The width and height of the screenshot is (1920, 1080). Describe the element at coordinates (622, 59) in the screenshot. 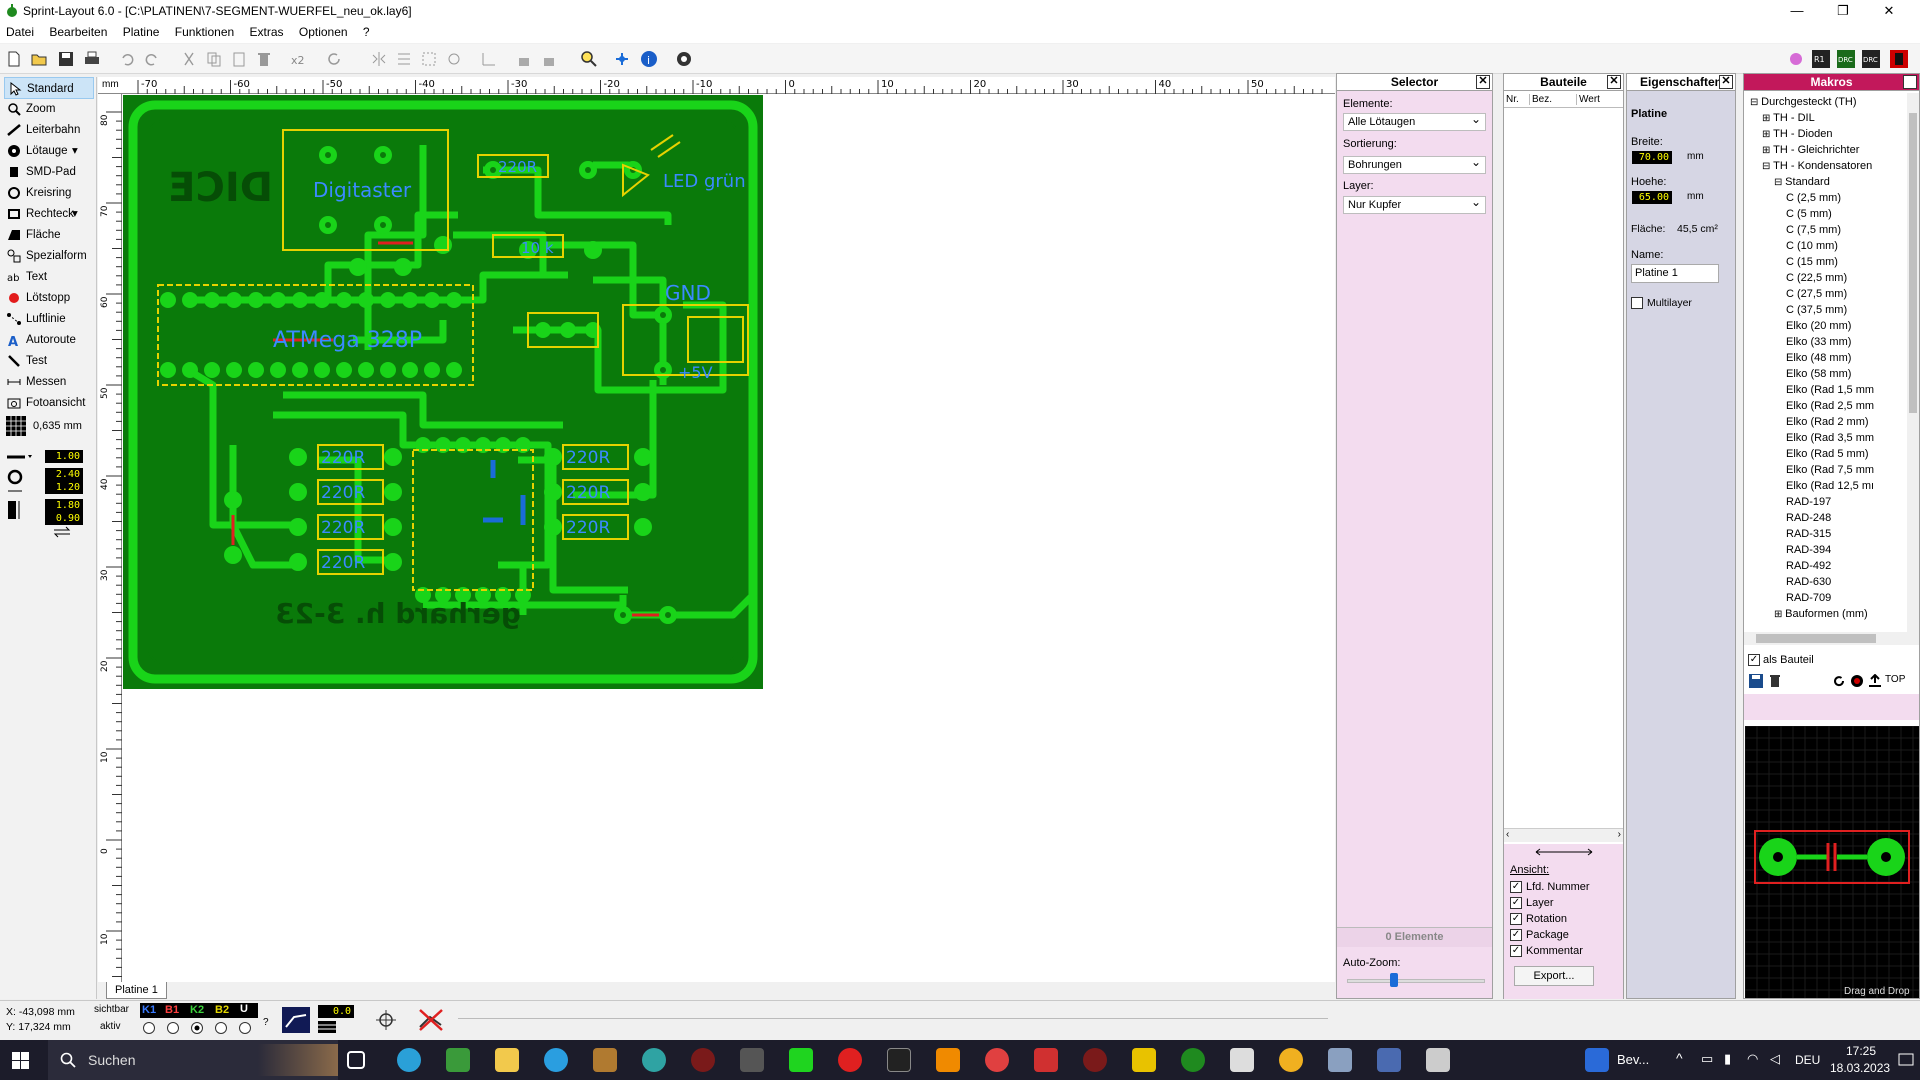

I see `connections-icon` at that location.